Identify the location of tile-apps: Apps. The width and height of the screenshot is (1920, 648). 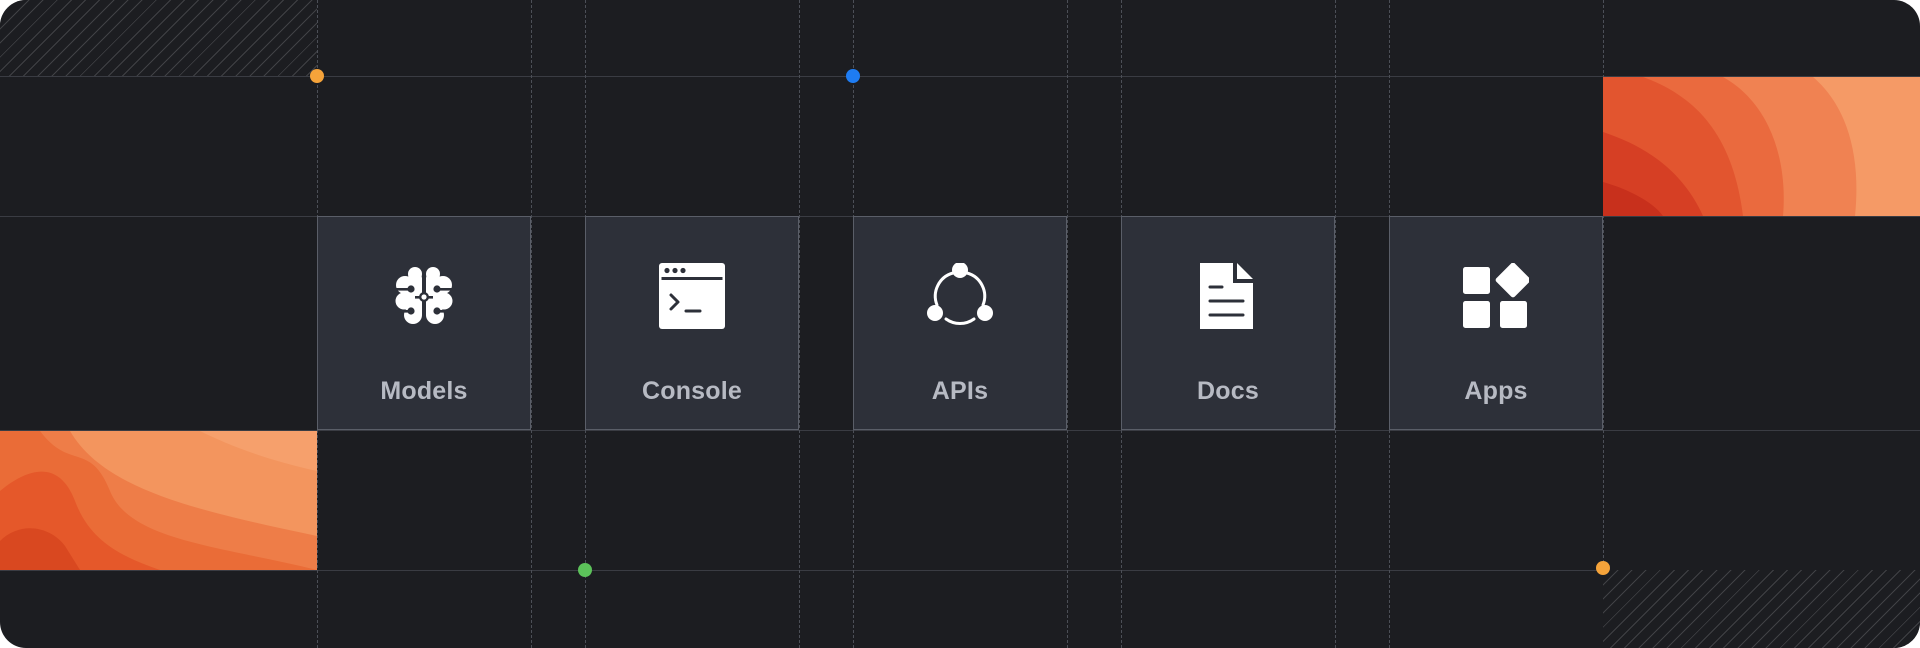
(1496, 323).